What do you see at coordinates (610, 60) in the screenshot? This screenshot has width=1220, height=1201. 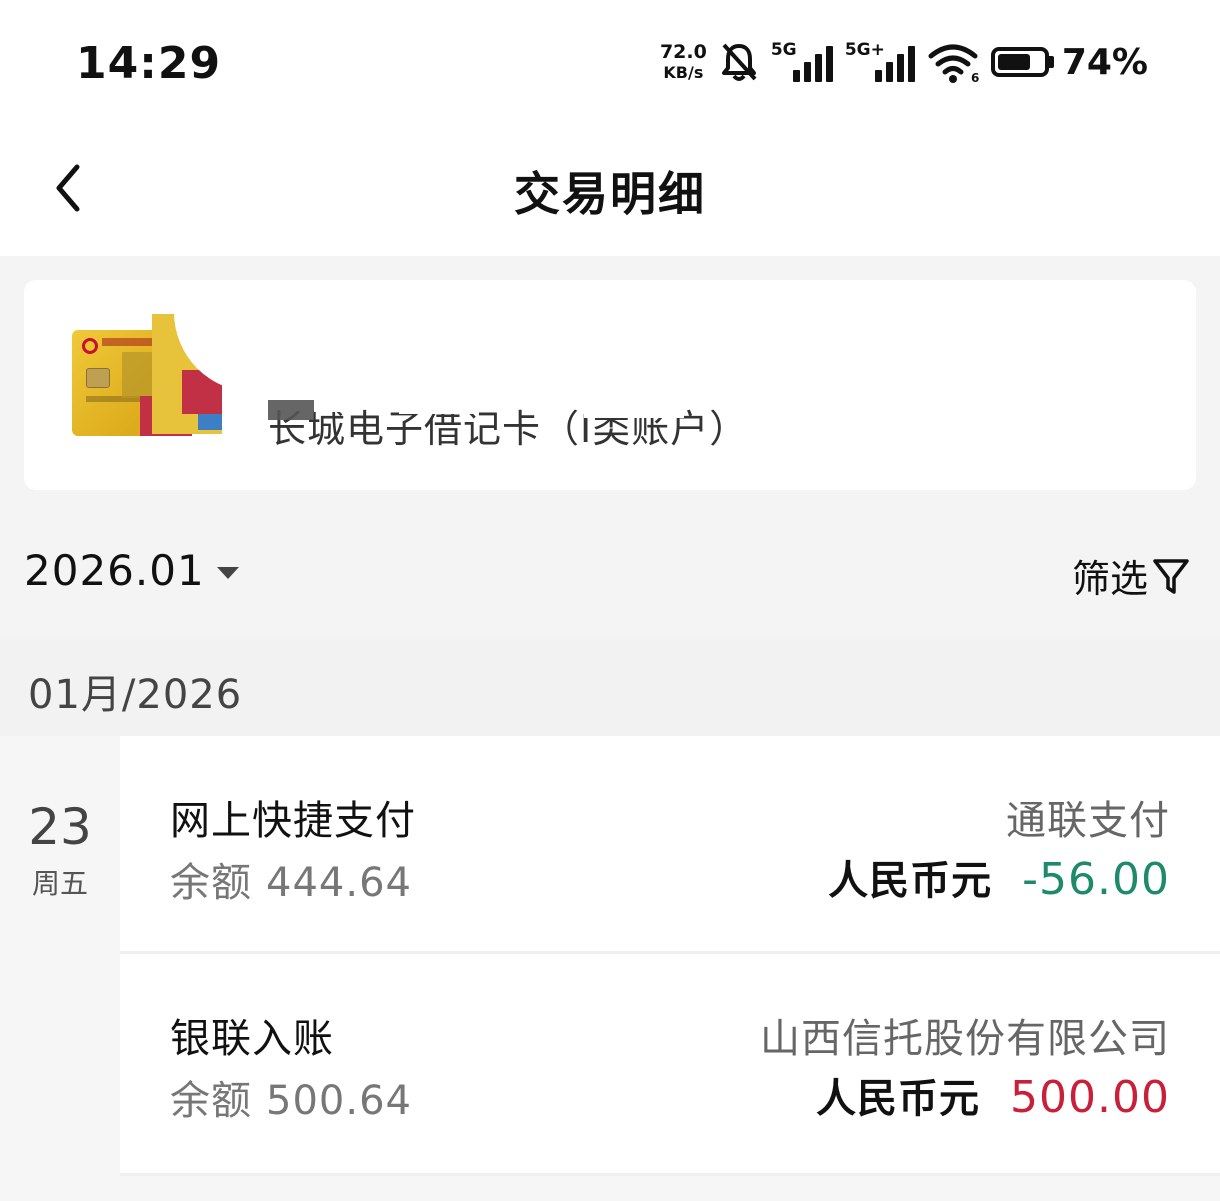 I see `status-bar: 14:29 72.0 KB/s 5G 5G+ 6 74%` at bounding box center [610, 60].